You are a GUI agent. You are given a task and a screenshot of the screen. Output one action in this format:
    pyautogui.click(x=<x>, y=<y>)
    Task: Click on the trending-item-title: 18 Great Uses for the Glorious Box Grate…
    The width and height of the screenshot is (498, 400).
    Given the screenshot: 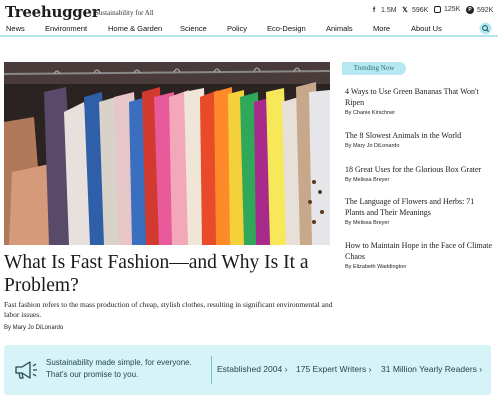 What is the action you would take?
    pyautogui.click(x=420, y=169)
    